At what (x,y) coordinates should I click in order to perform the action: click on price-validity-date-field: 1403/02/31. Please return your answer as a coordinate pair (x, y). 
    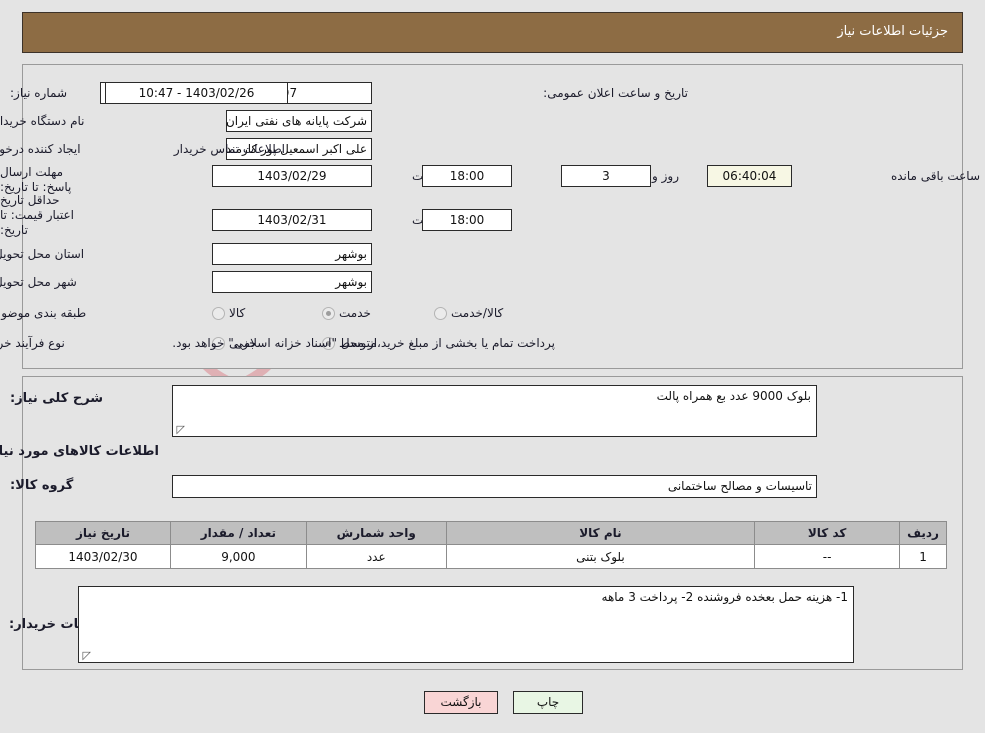
    Looking at the image, I should click on (292, 220).